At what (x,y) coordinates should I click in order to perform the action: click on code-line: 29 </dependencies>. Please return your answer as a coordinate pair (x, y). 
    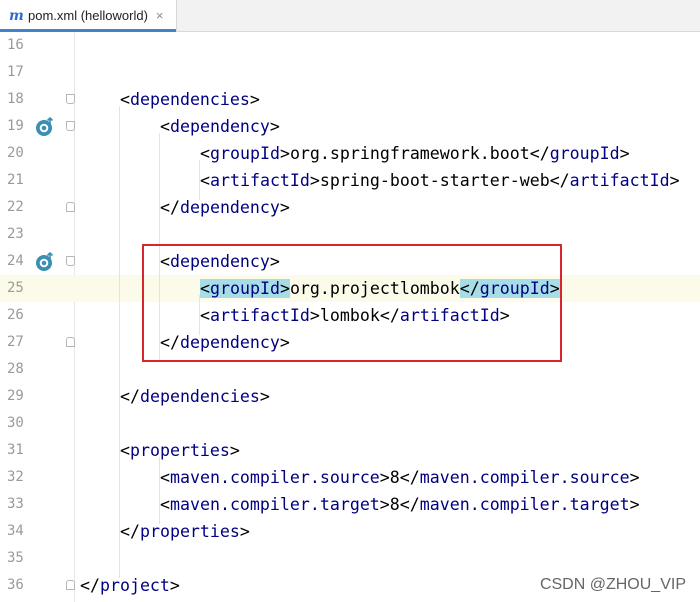
    Looking at the image, I should click on (350, 396).